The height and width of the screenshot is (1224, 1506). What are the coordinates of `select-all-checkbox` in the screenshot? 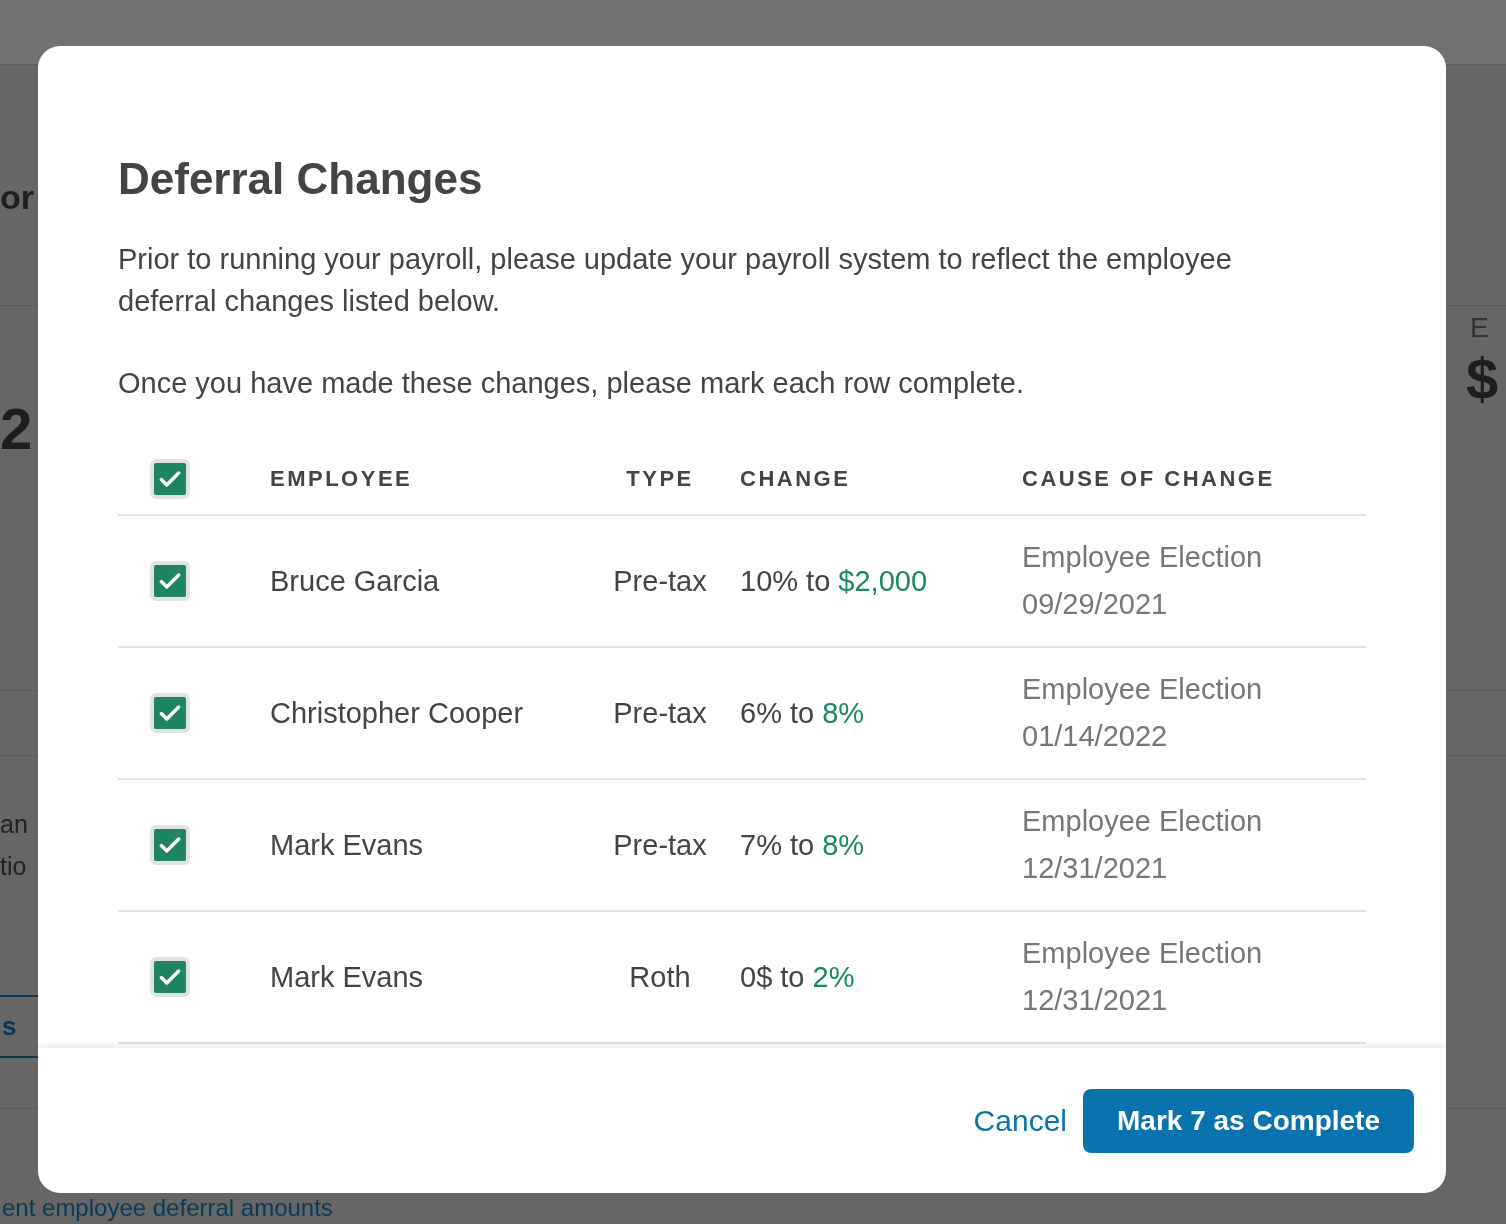 It's located at (170, 479).